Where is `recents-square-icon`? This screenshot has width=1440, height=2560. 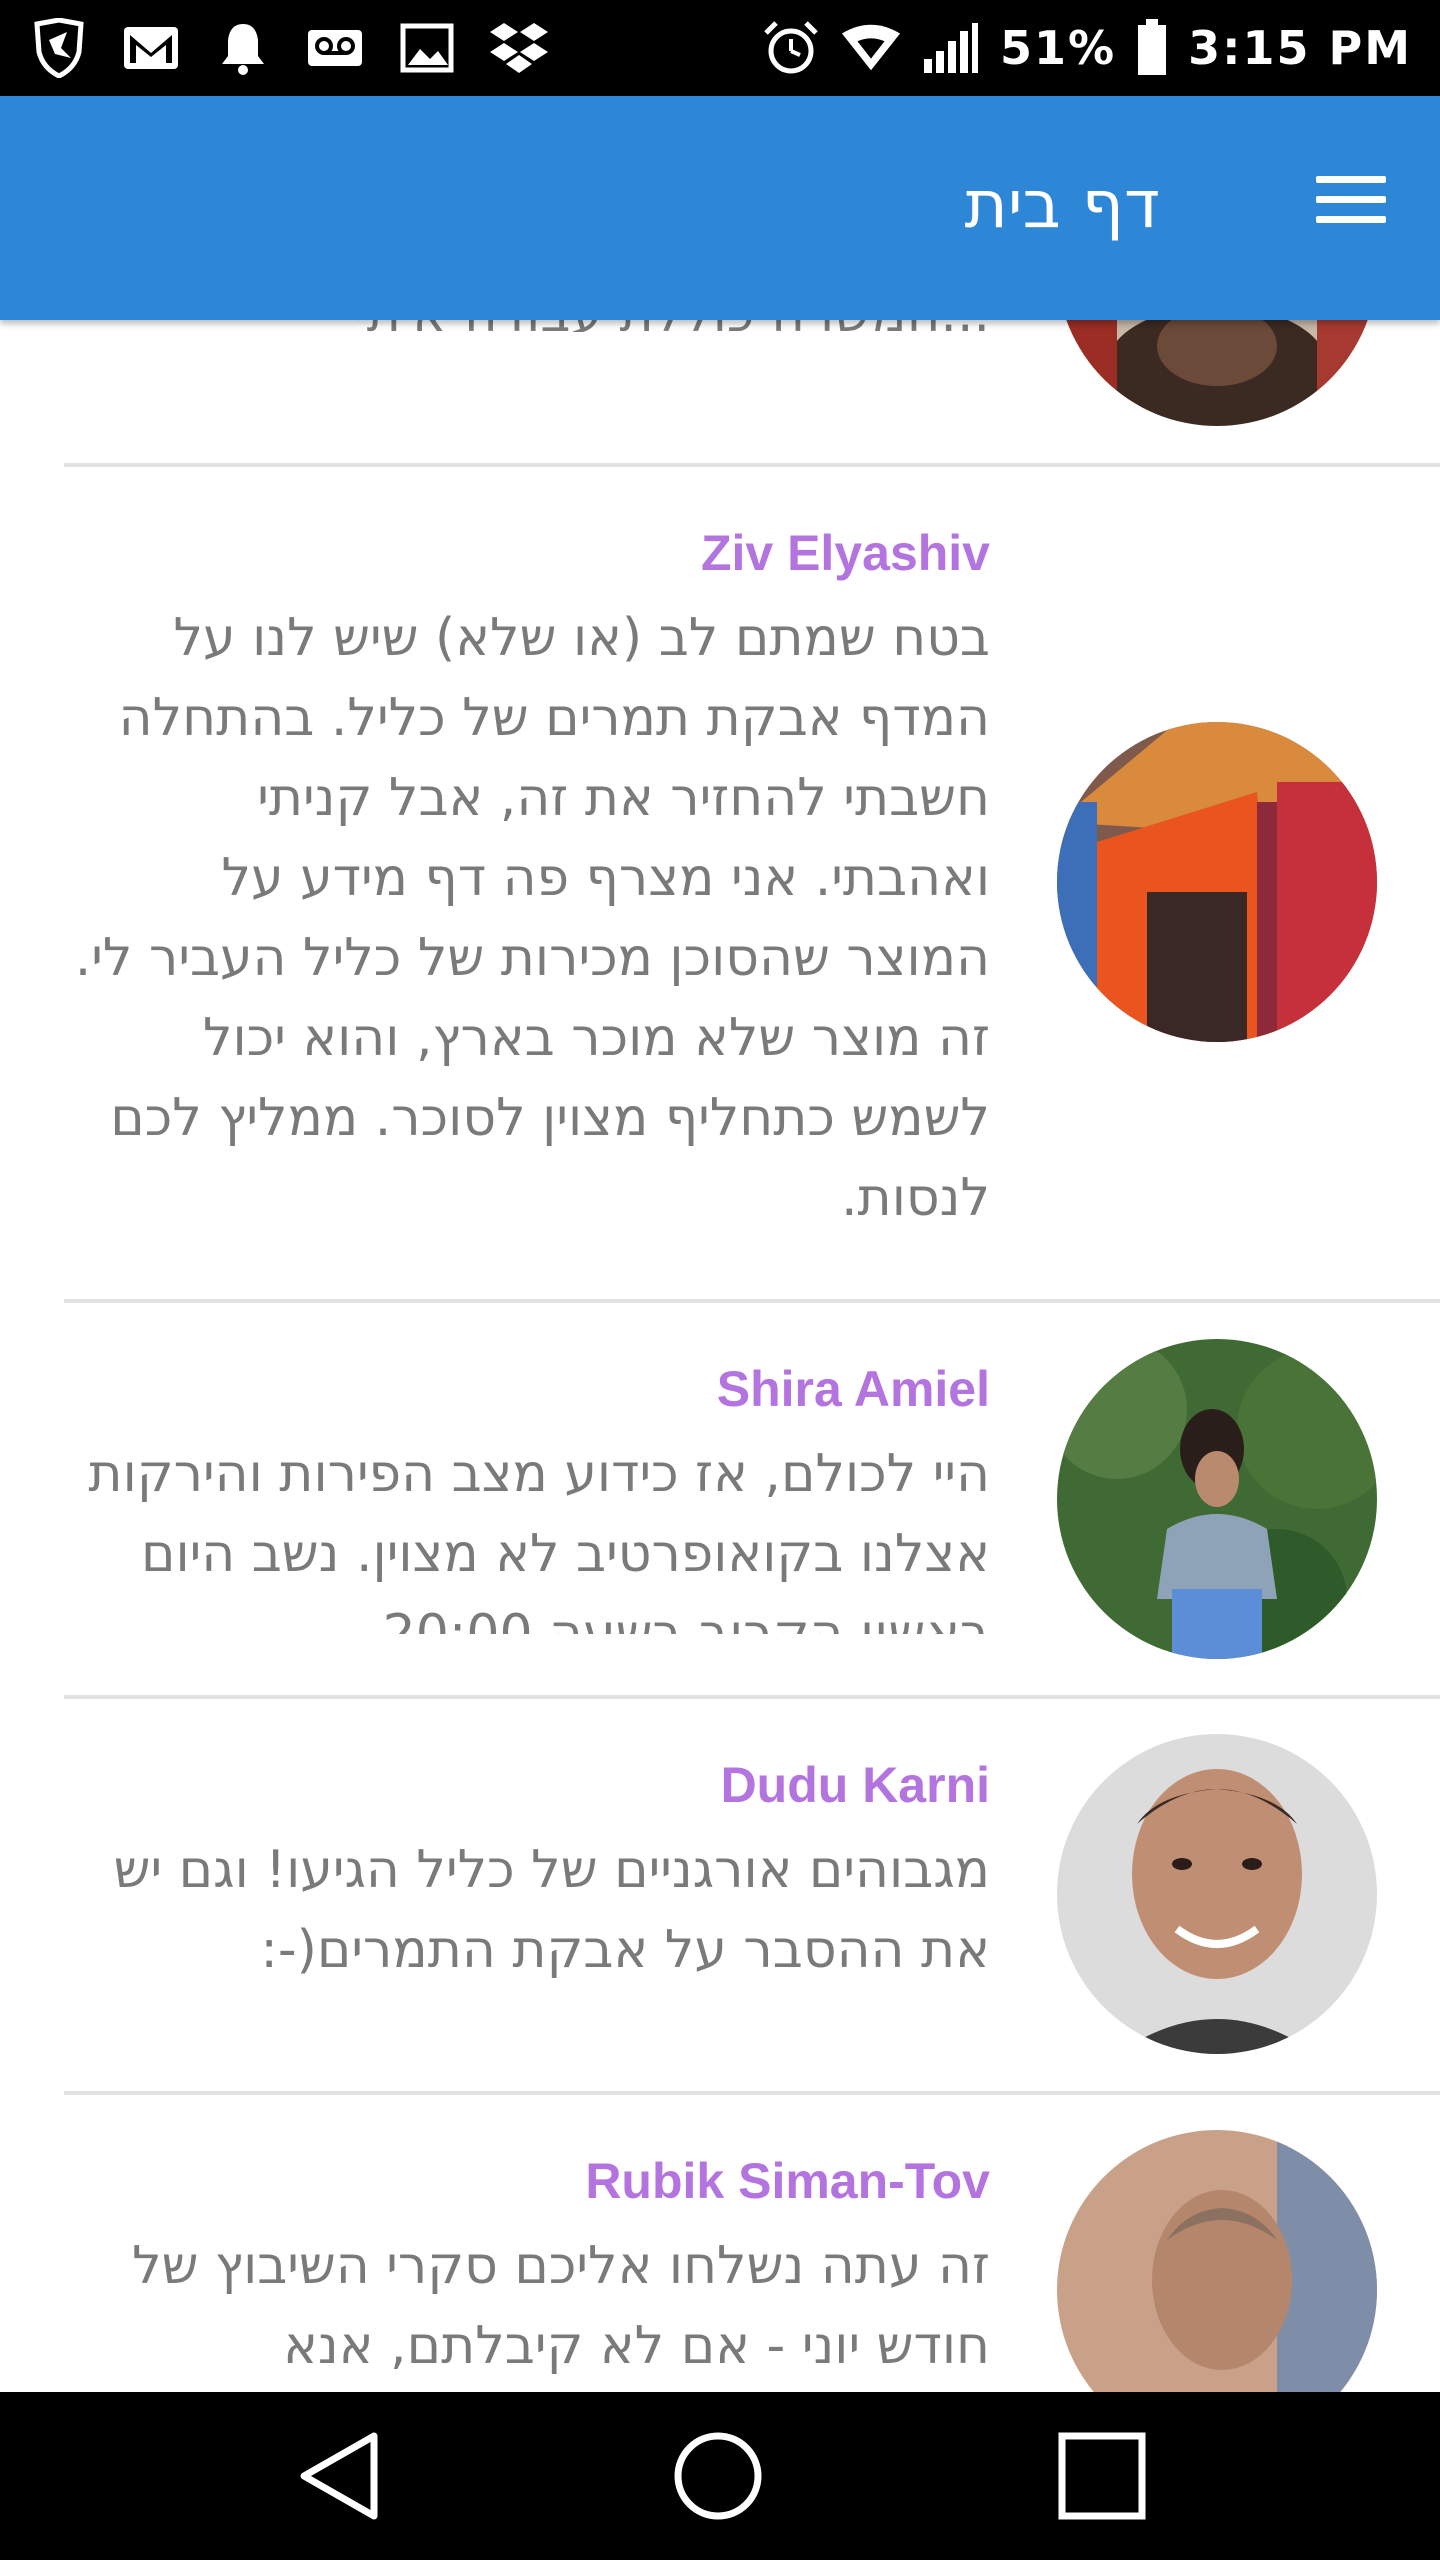
recents-square-icon is located at coordinates (1107, 2476).